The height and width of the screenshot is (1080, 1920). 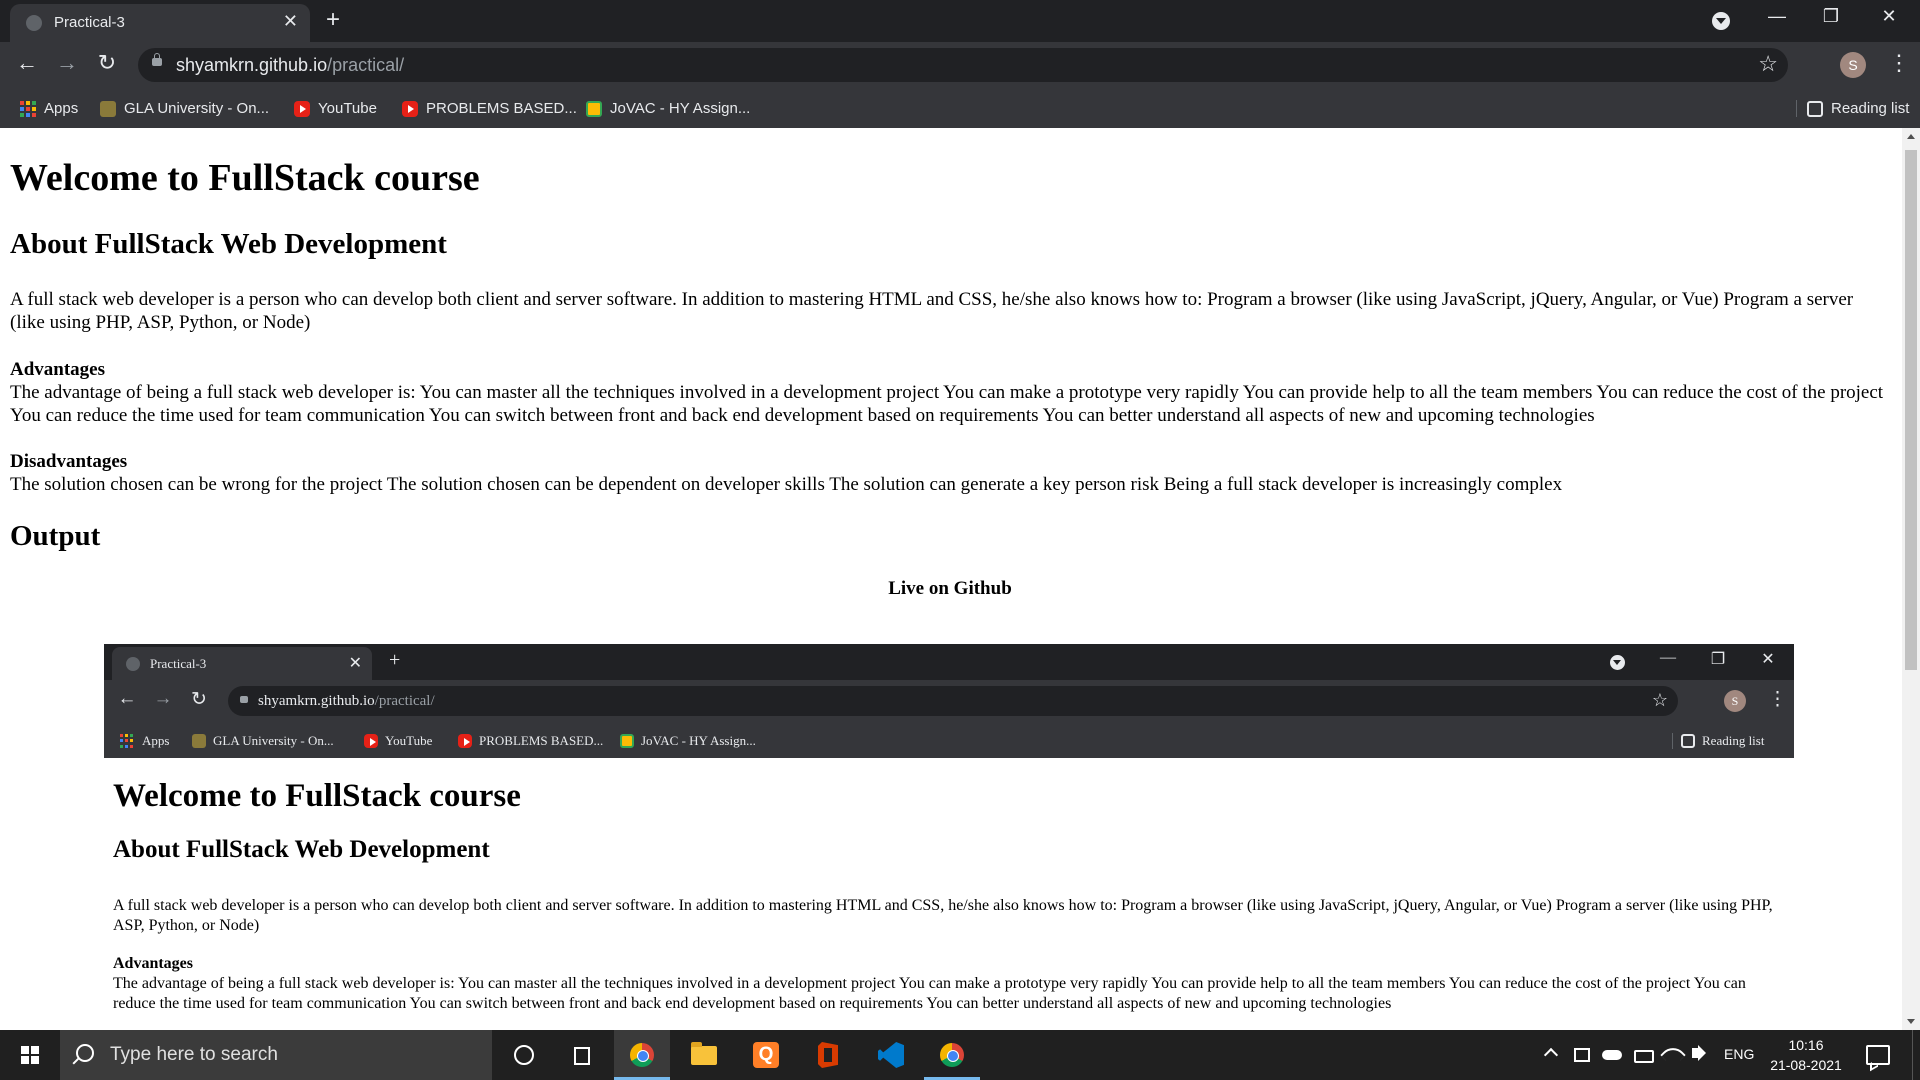 I want to click on inner-new-tab-icon: +, so click(x=395, y=660).